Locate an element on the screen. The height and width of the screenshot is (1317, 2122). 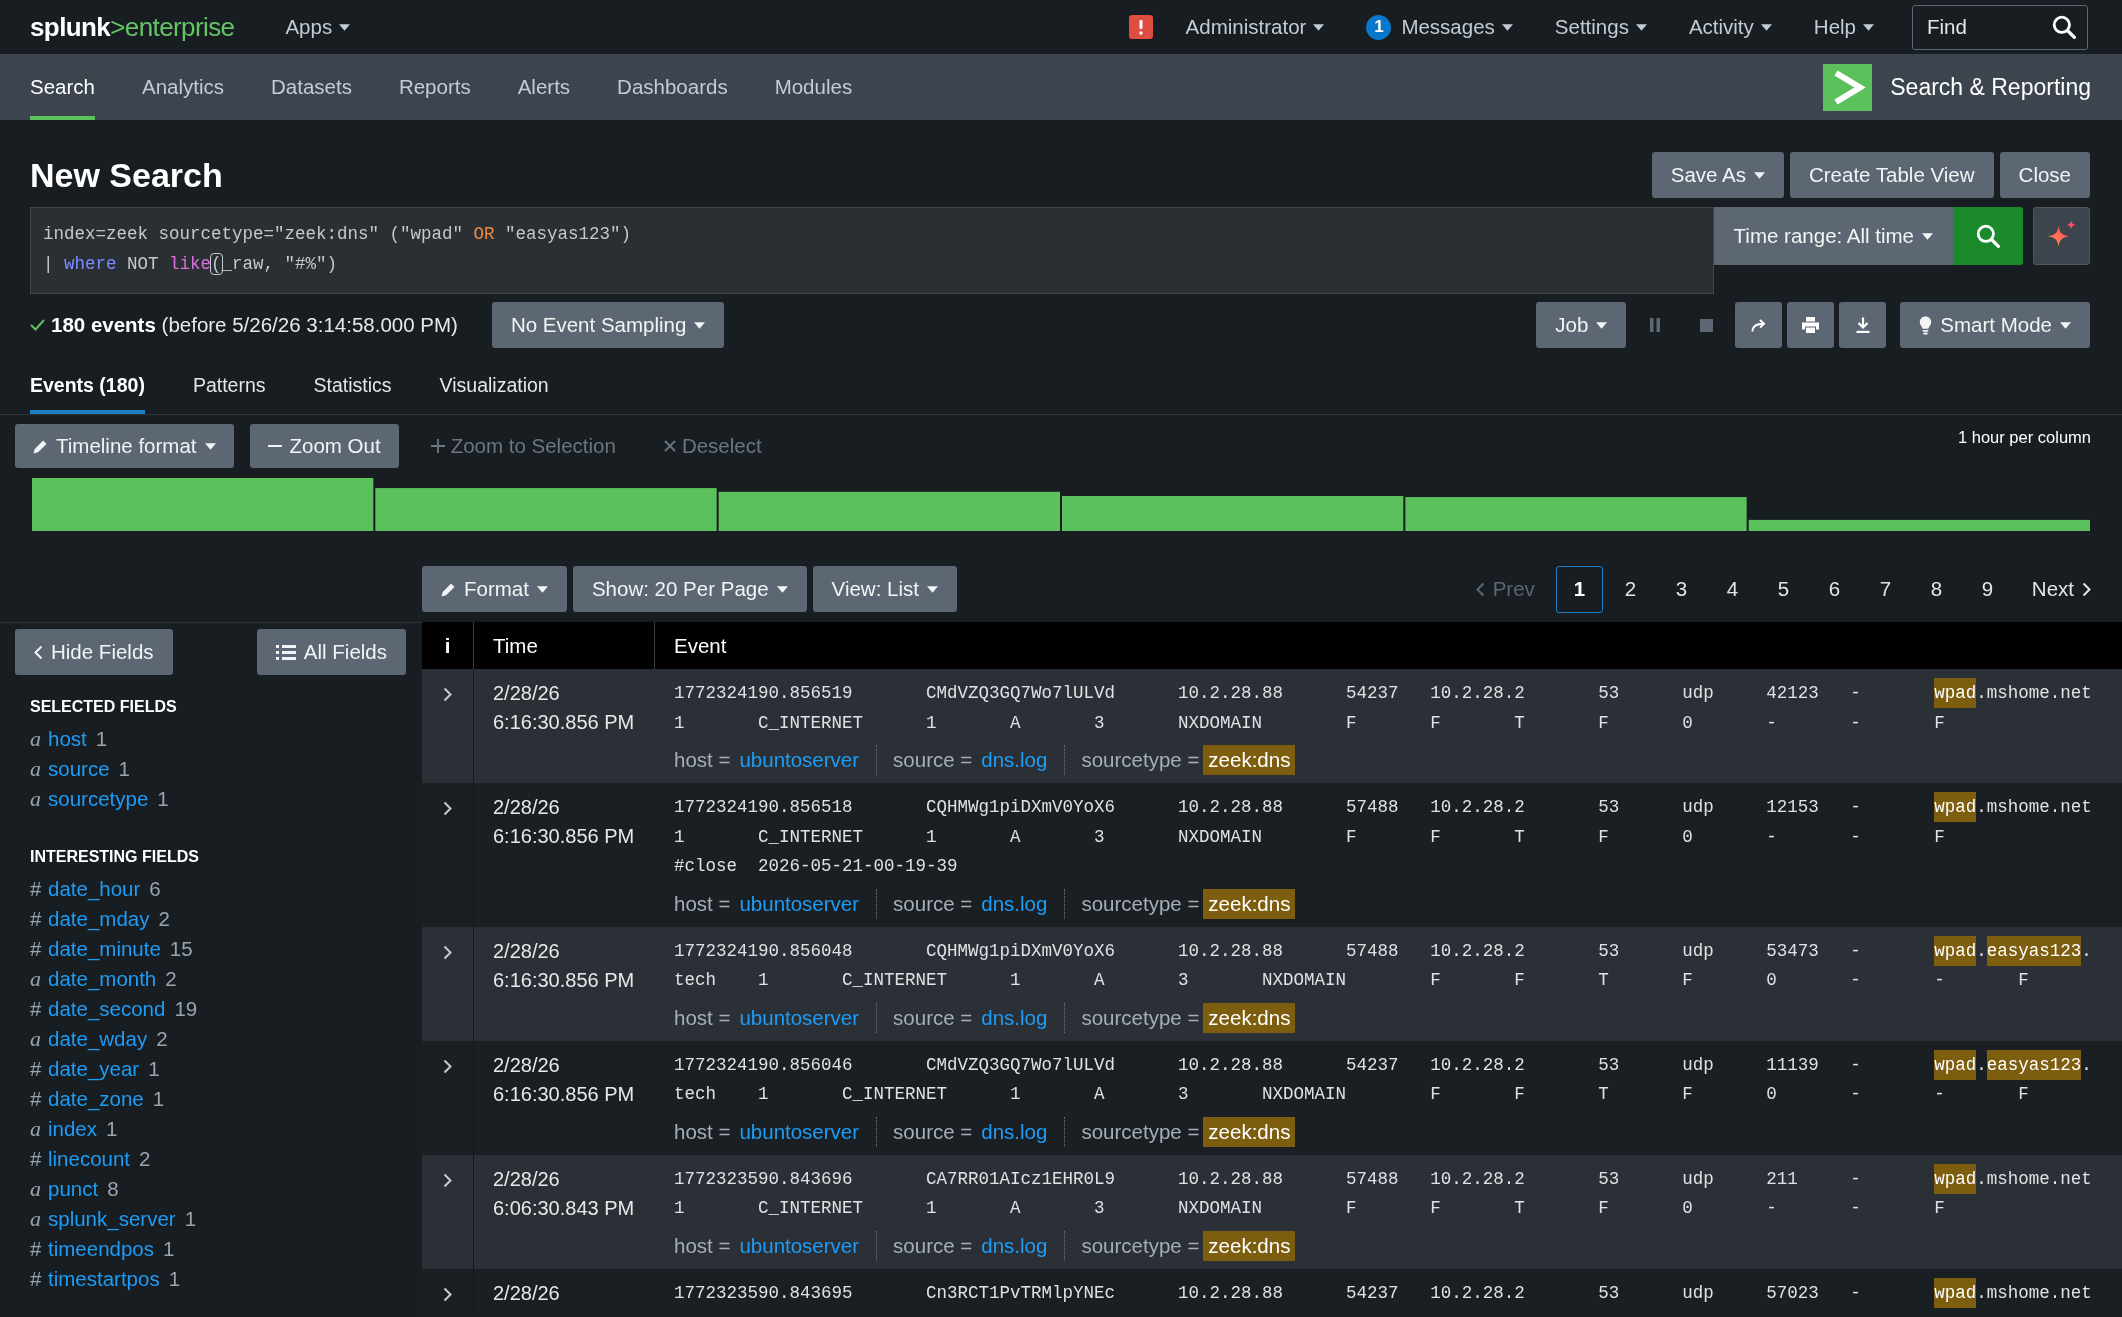
field-name-link: date_minute is located at coordinates (104, 949).